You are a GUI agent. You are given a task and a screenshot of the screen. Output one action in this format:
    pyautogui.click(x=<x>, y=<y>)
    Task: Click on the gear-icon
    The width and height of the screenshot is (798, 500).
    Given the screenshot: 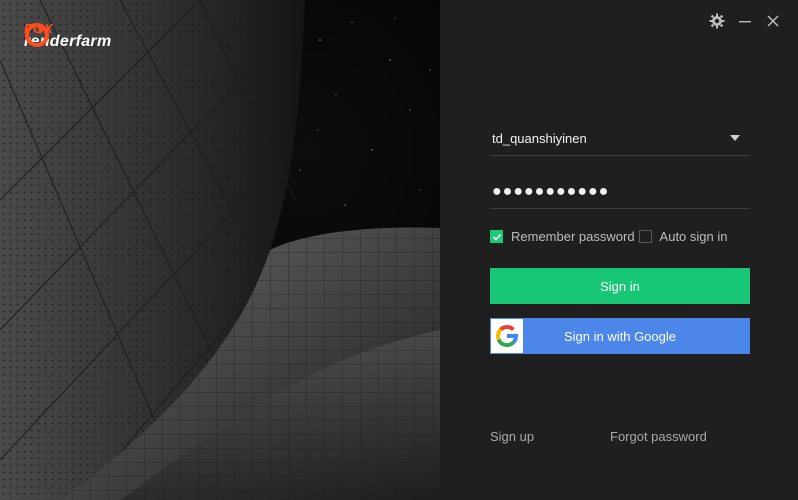 What is the action you would take?
    pyautogui.click(x=717, y=21)
    